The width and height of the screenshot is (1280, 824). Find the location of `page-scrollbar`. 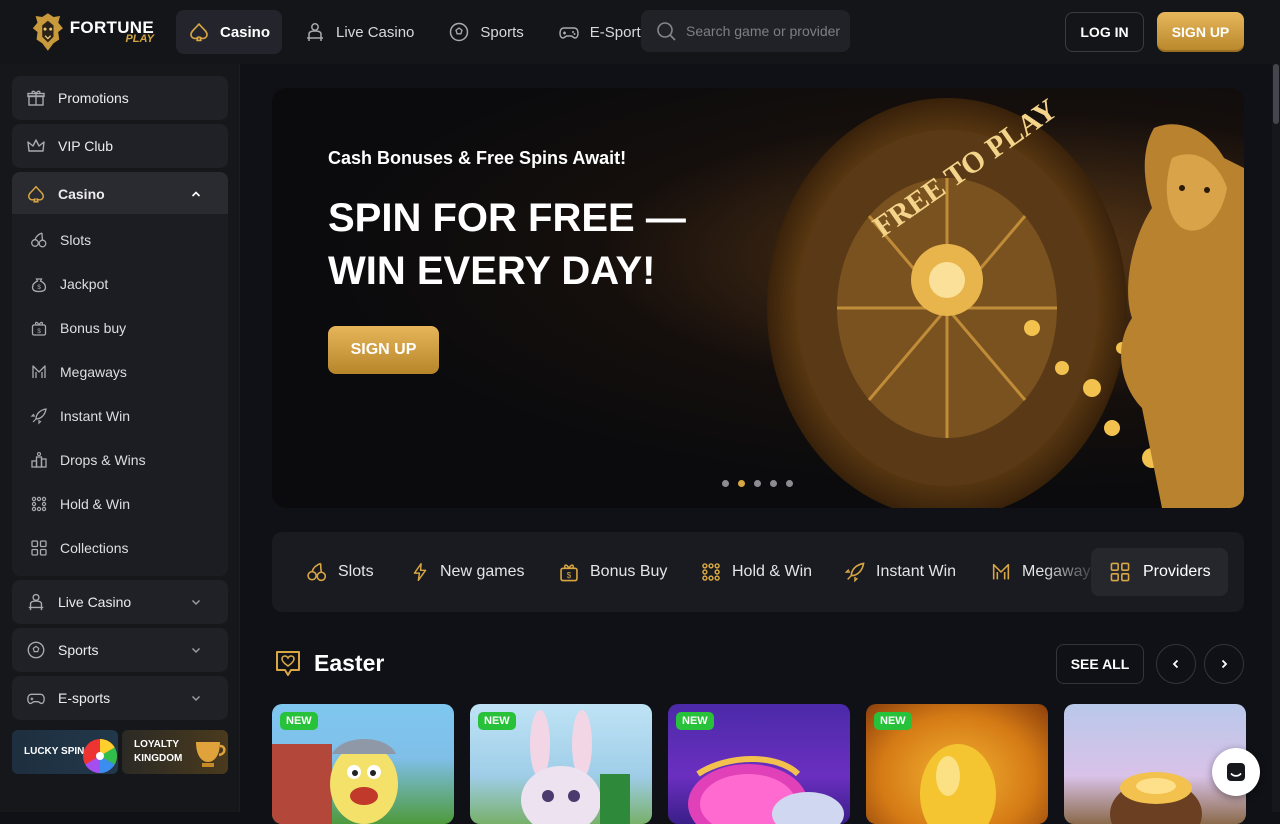

page-scrollbar is located at coordinates (1276, 438).